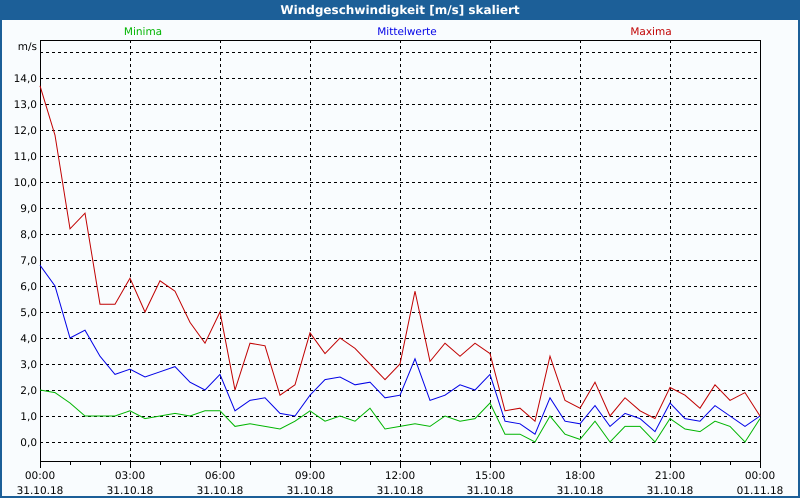  What do you see at coordinates (28, 313) in the screenshot?
I see `y-tick-label: 5,0` at bounding box center [28, 313].